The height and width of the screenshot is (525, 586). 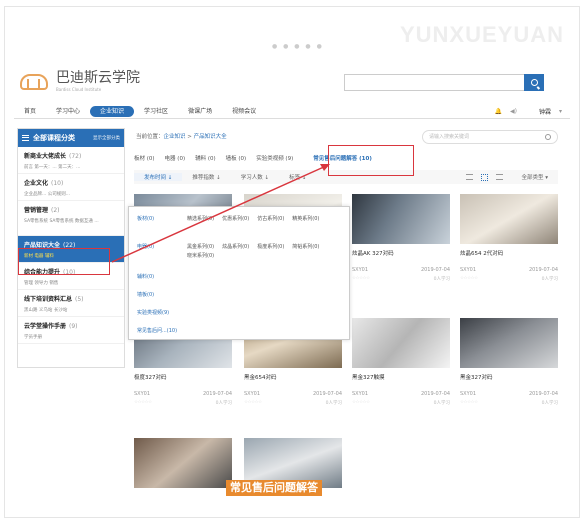 I want to click on annotation-banner: 常见售后问题解答, so click(x=274, y=488).